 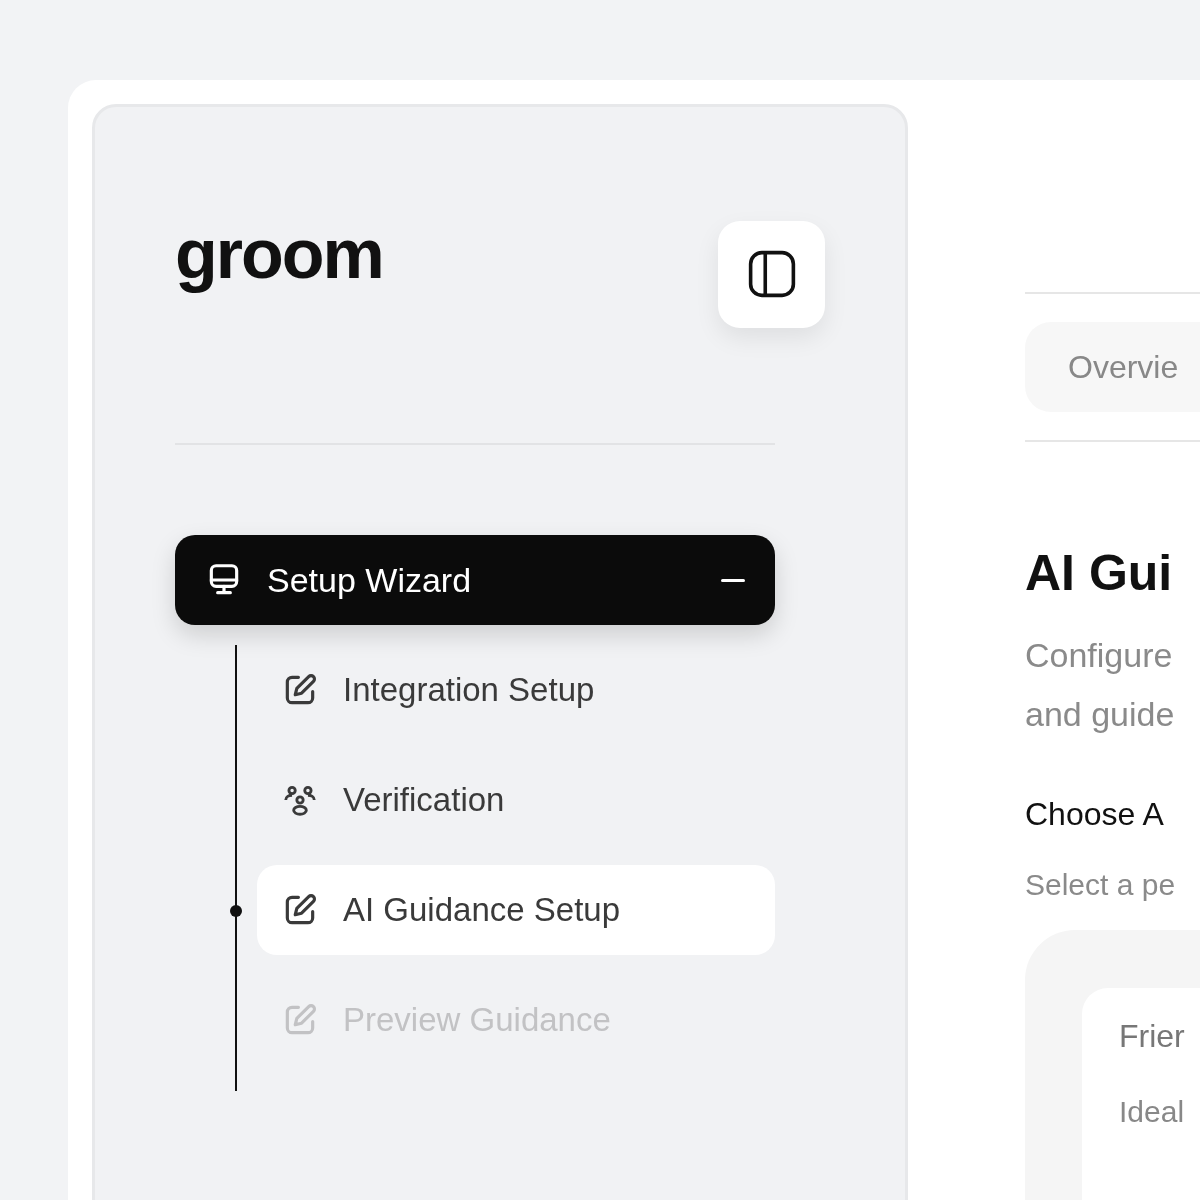 I want to click on sidebar-toggle-button, so click(x=771, y=274).